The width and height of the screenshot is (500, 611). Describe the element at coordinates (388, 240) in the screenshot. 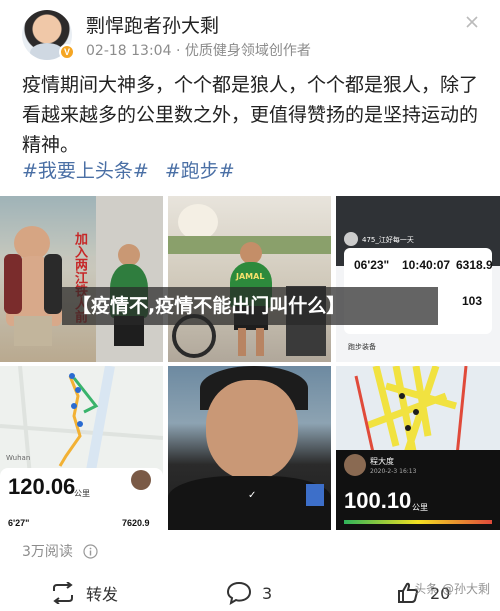

I see `stats-header: 475_江好每一天` at that location.